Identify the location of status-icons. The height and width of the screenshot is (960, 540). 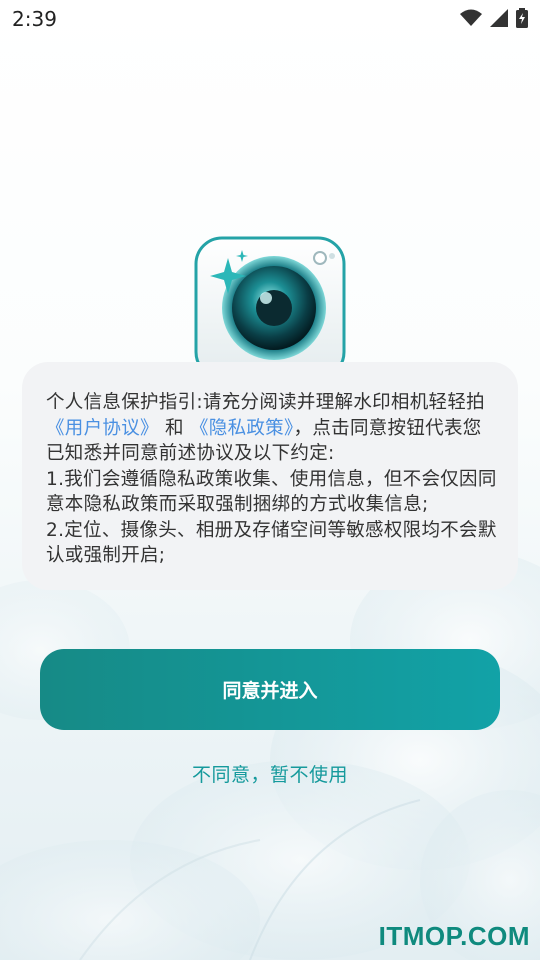
(494, 18).